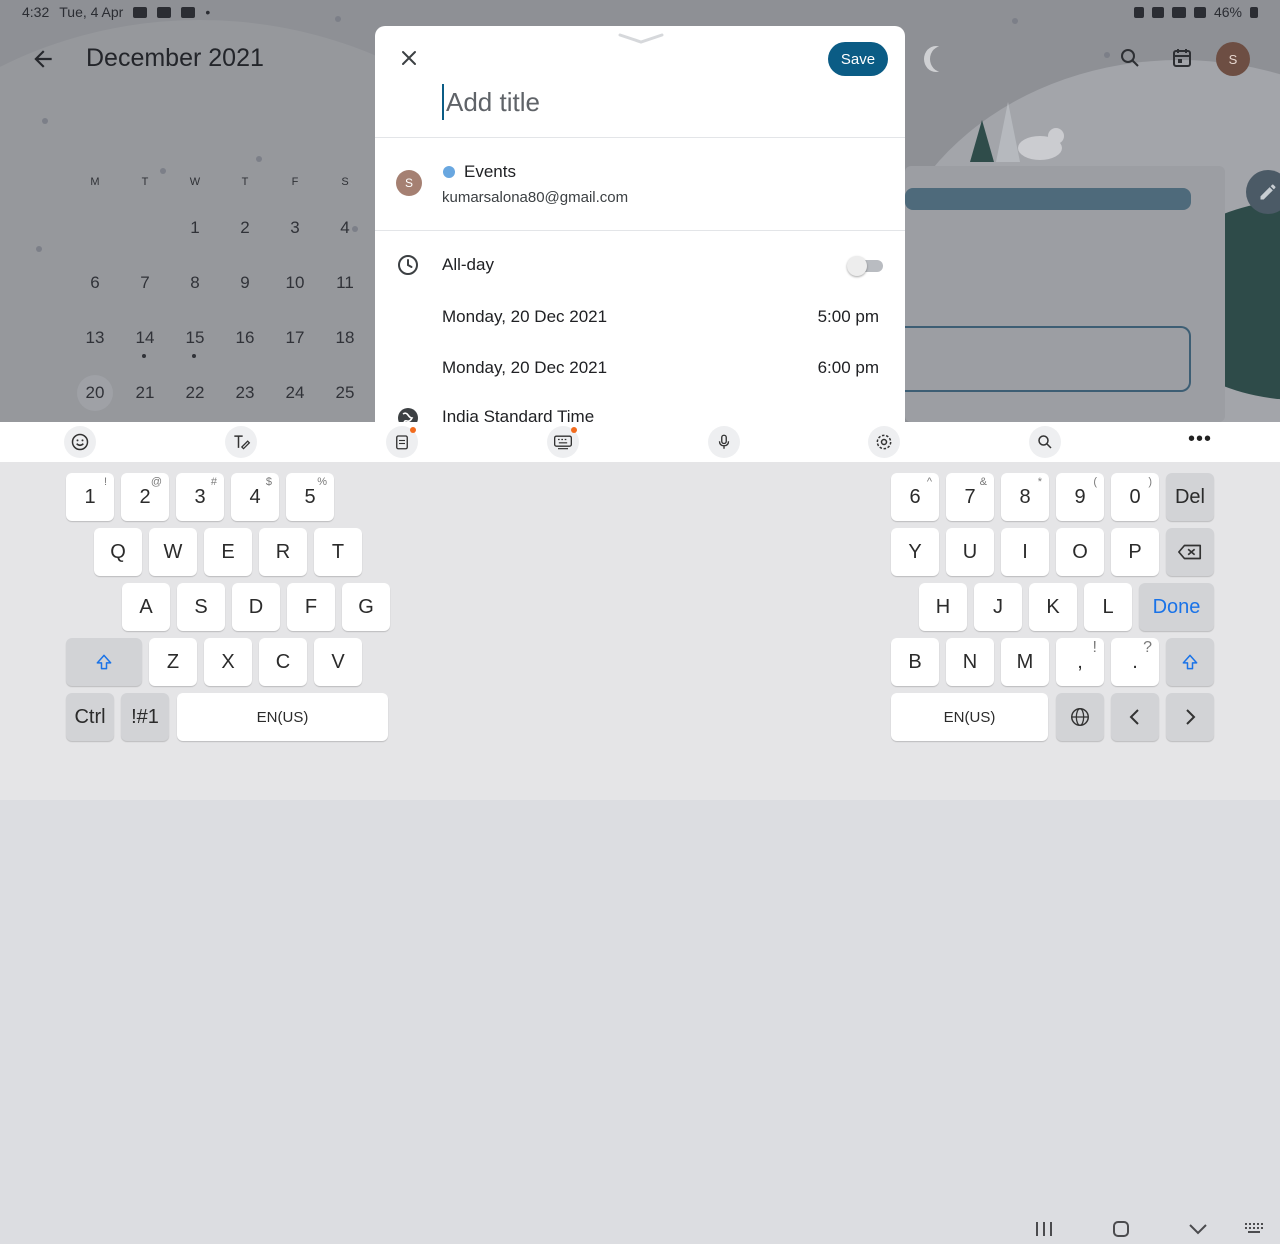  What do you see at coordinates (311, 607) in the screenshot?
I see `key-f: F` at bounding box center [311, 607].